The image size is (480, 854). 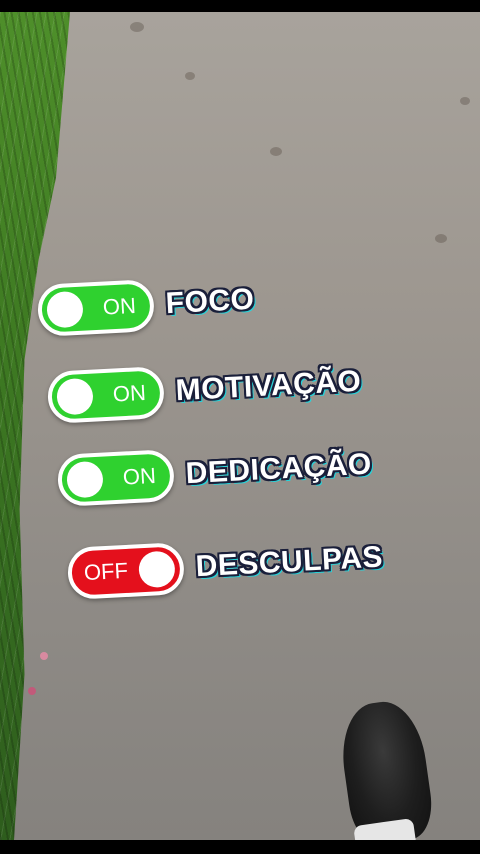 What do you see at coordinates (289, 562) in the screenshot?
I see `toggle-label-desculpas: DESCULPAS` at bounding box center [289, 562].